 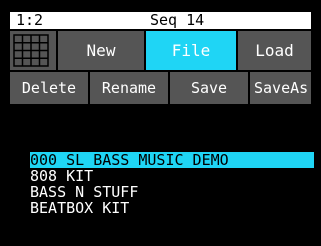 I want to click on pattern-position: 1:2, so click(x=30, y=20).